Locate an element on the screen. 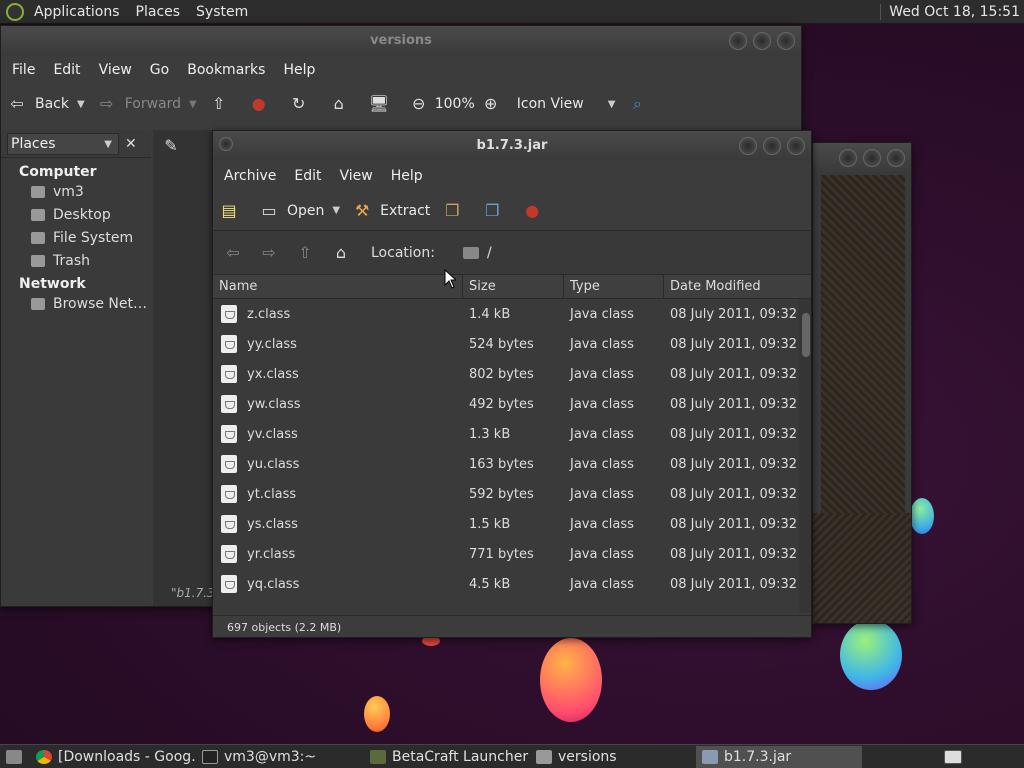 This screenshot has width=1024, height=768. new-document-icon: ▤ is located at coordinates (229, 210).